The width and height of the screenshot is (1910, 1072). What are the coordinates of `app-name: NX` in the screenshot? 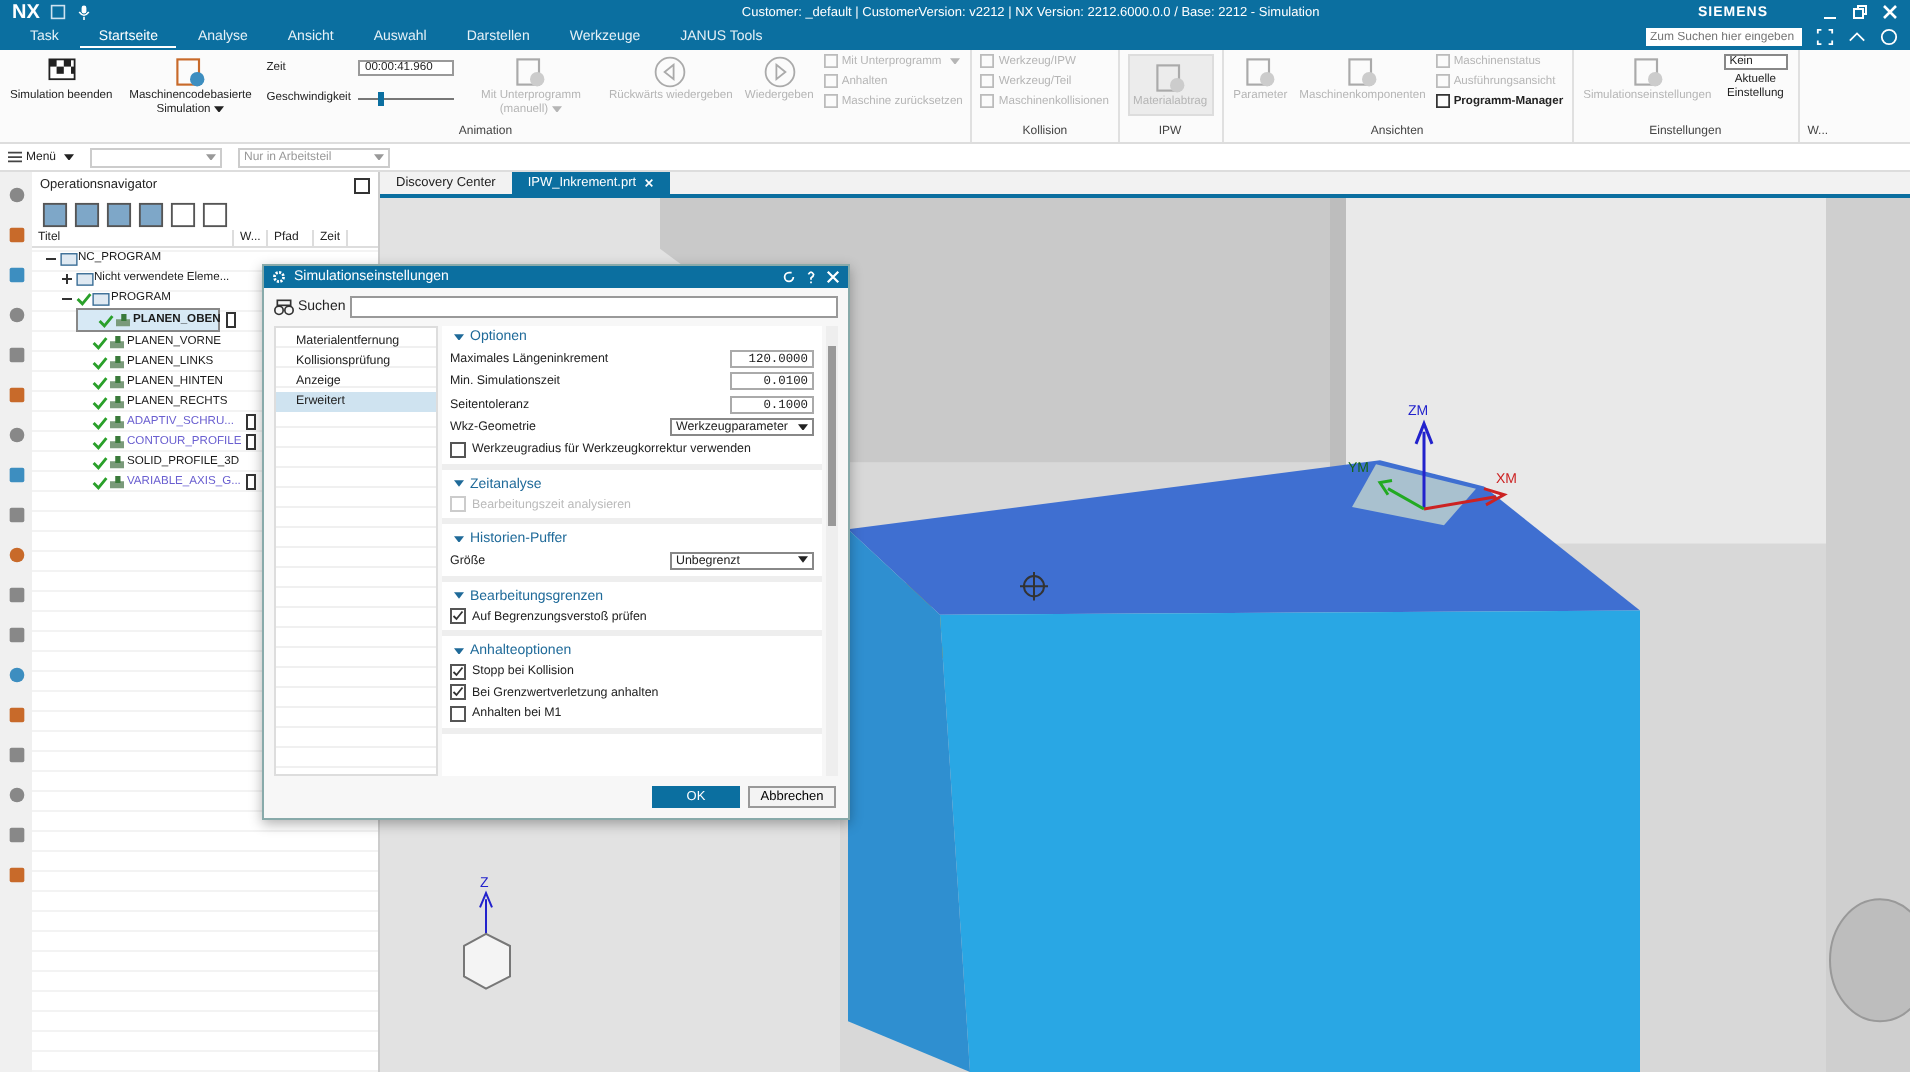 It's located at (26, 12).